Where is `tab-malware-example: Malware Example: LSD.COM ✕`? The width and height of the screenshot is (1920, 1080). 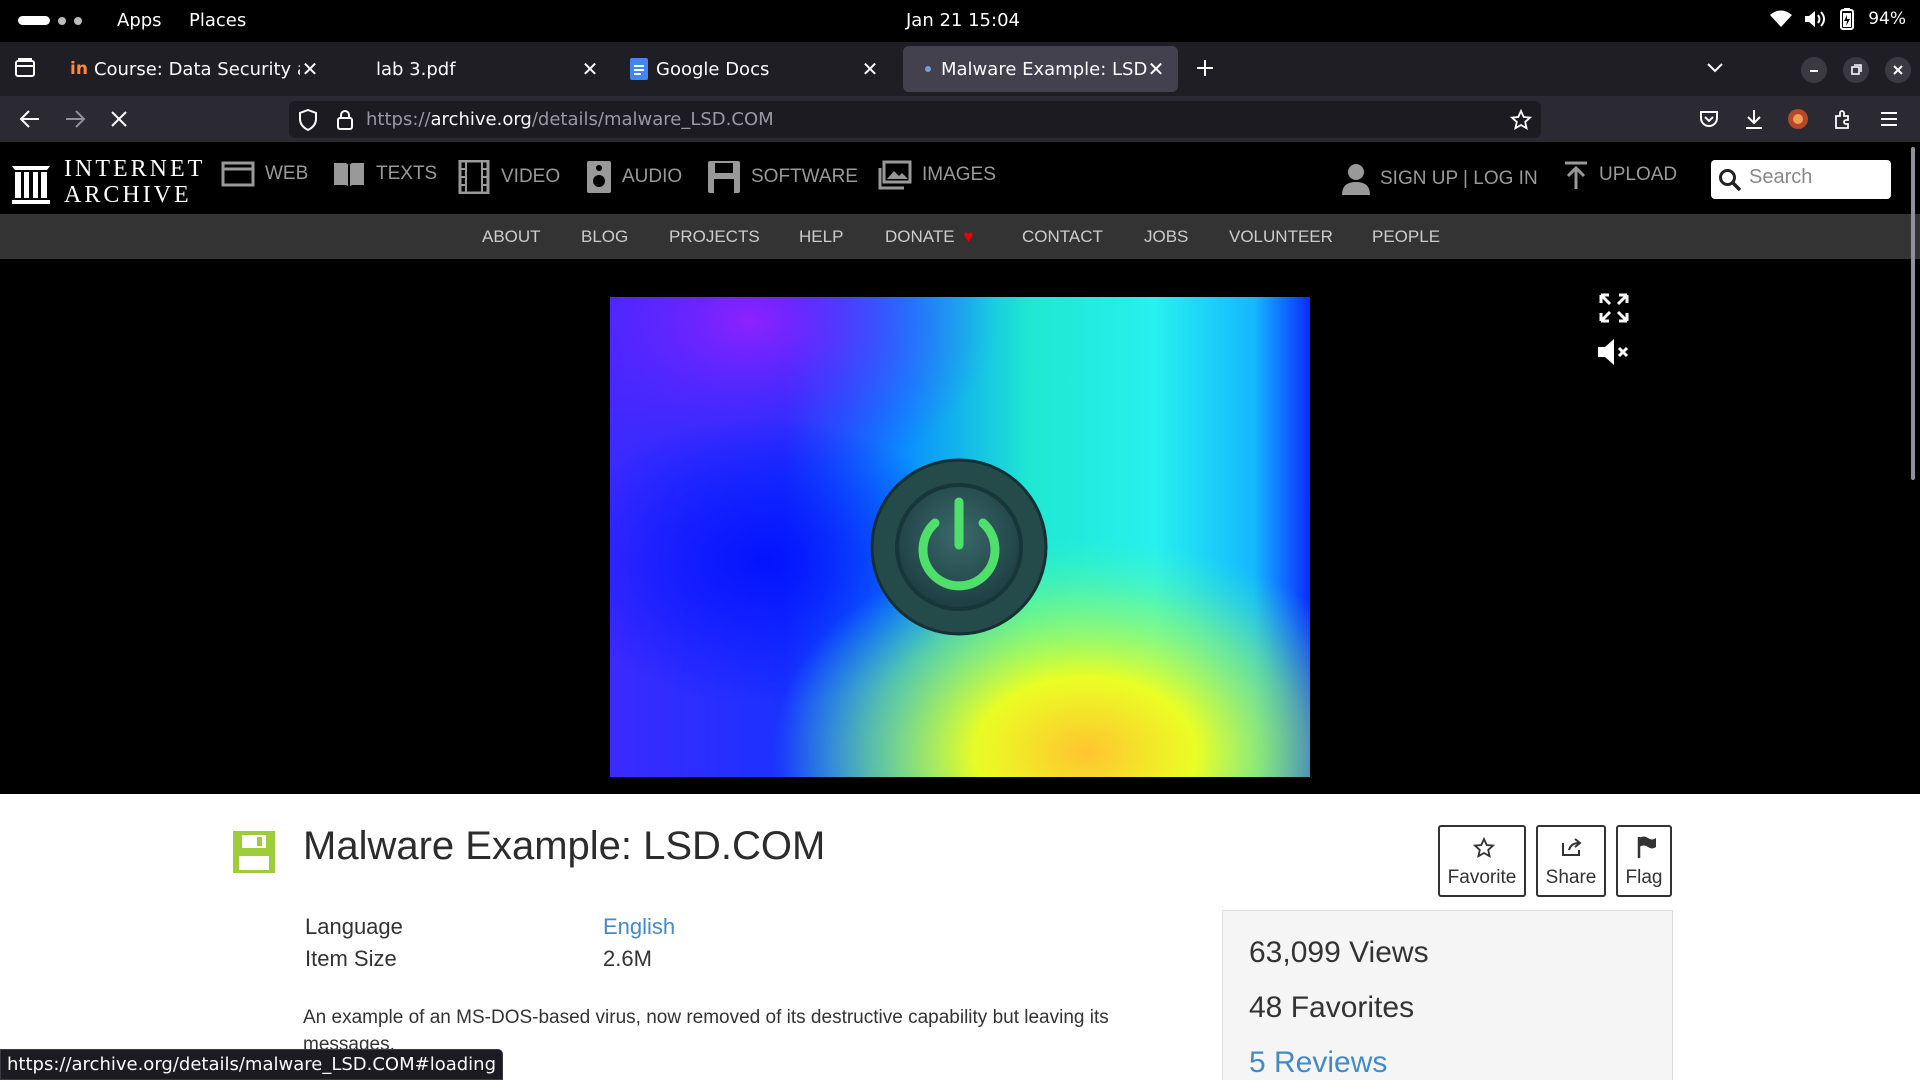
tab-malware-example: Malware Example: LSD.COM ✕ is located at coordinates (1040, 69).